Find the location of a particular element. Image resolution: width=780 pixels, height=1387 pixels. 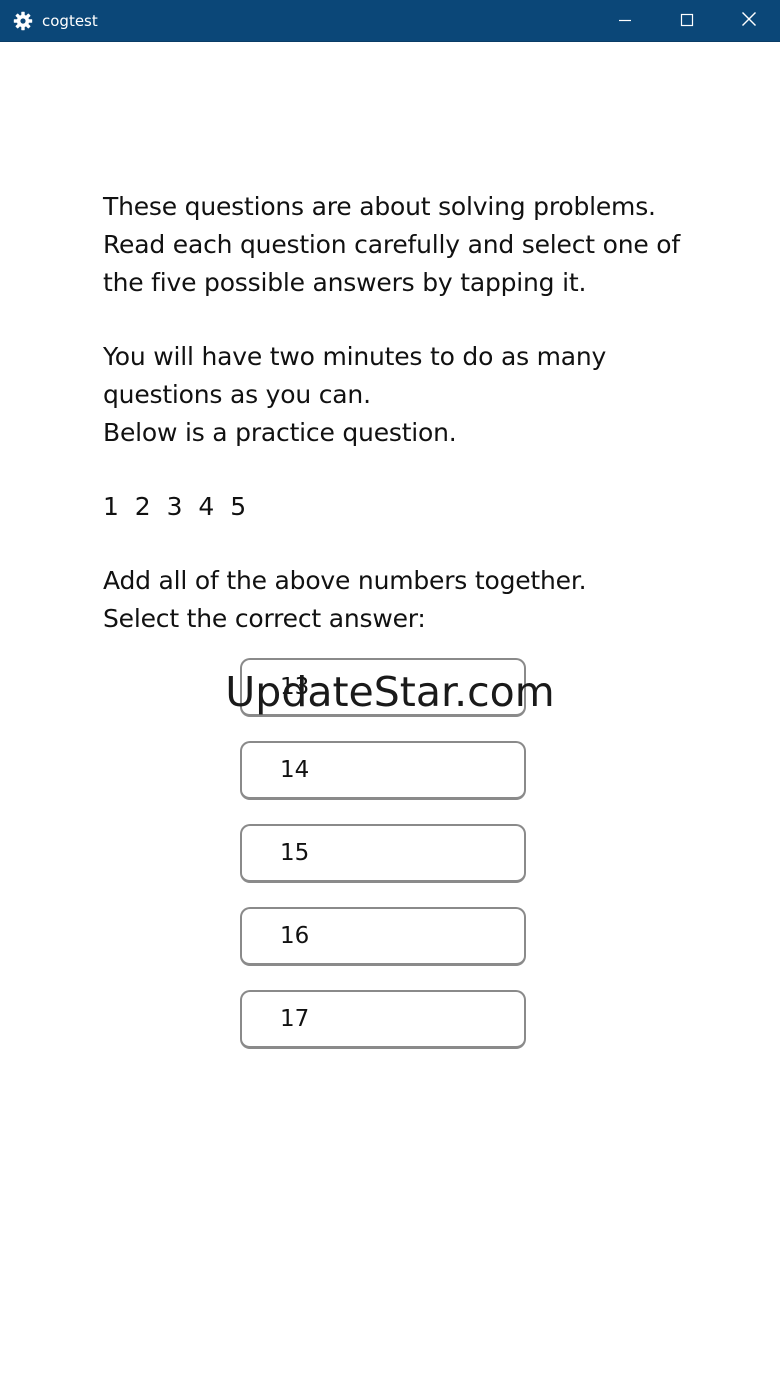

minimize-icon is located at coordinates (625, 21).